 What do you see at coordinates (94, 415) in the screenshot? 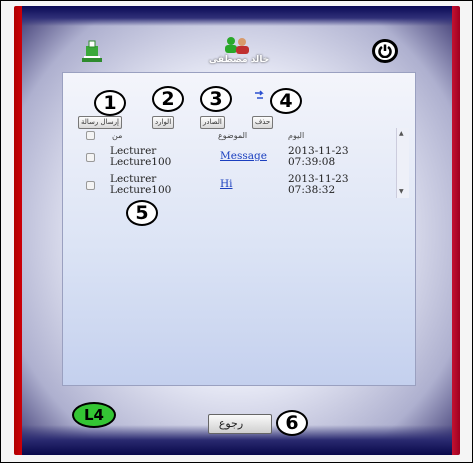
I see `level-badge: L4` at bounding box center [94, 415].